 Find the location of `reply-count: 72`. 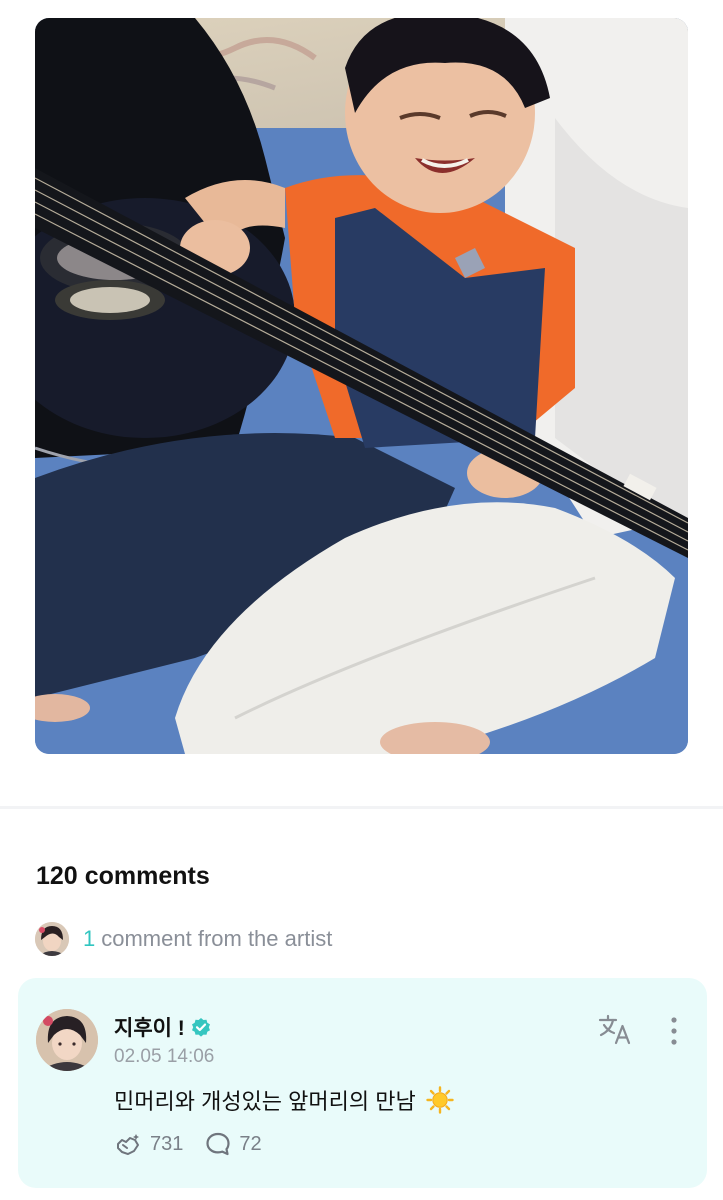

reply-count: 72 is located at coordinates (250, 1143).